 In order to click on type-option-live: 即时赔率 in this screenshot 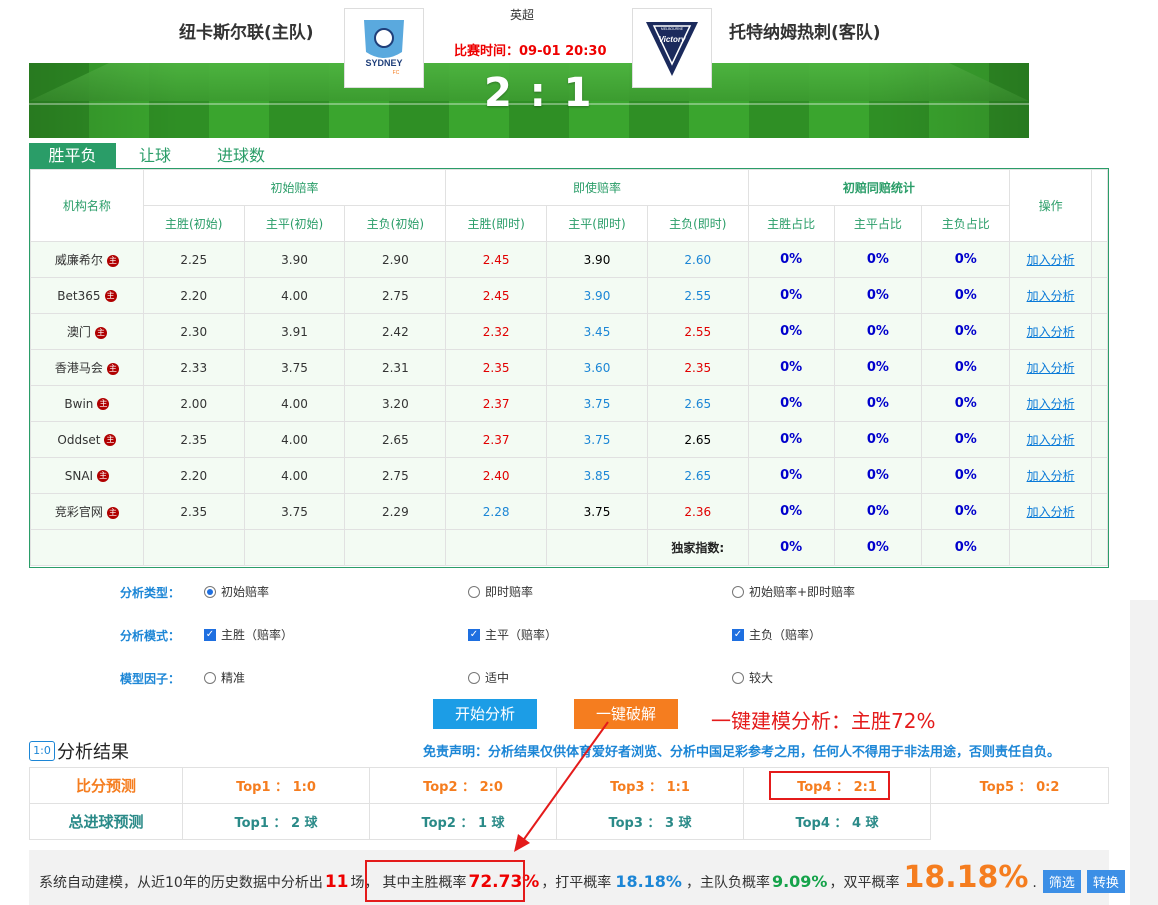, I will do `click(500, 591)`.